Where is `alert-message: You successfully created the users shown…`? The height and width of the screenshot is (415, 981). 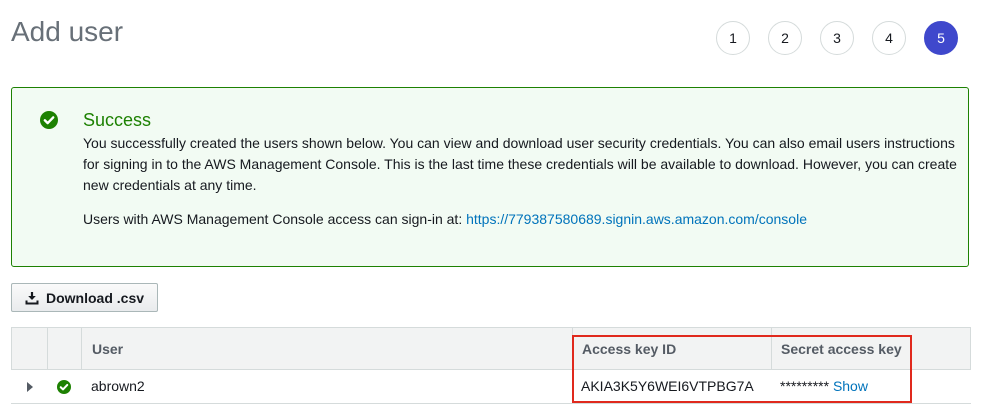
alert-message: You successfully created the users shown… is located at coordinates (520, 164).